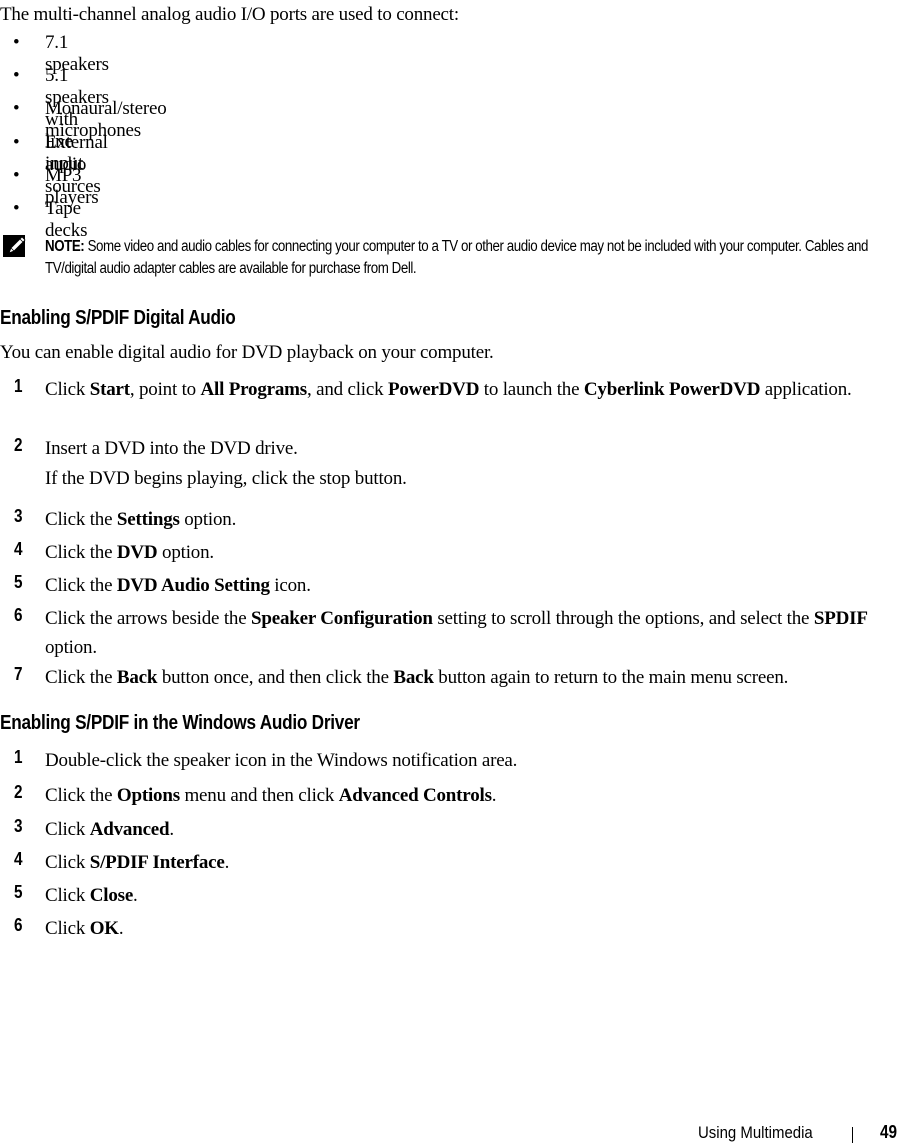  What do you see at coordinates (852, 1135) in the screenshot?
I see `footer-divider` at bounding box center [852, 1135].